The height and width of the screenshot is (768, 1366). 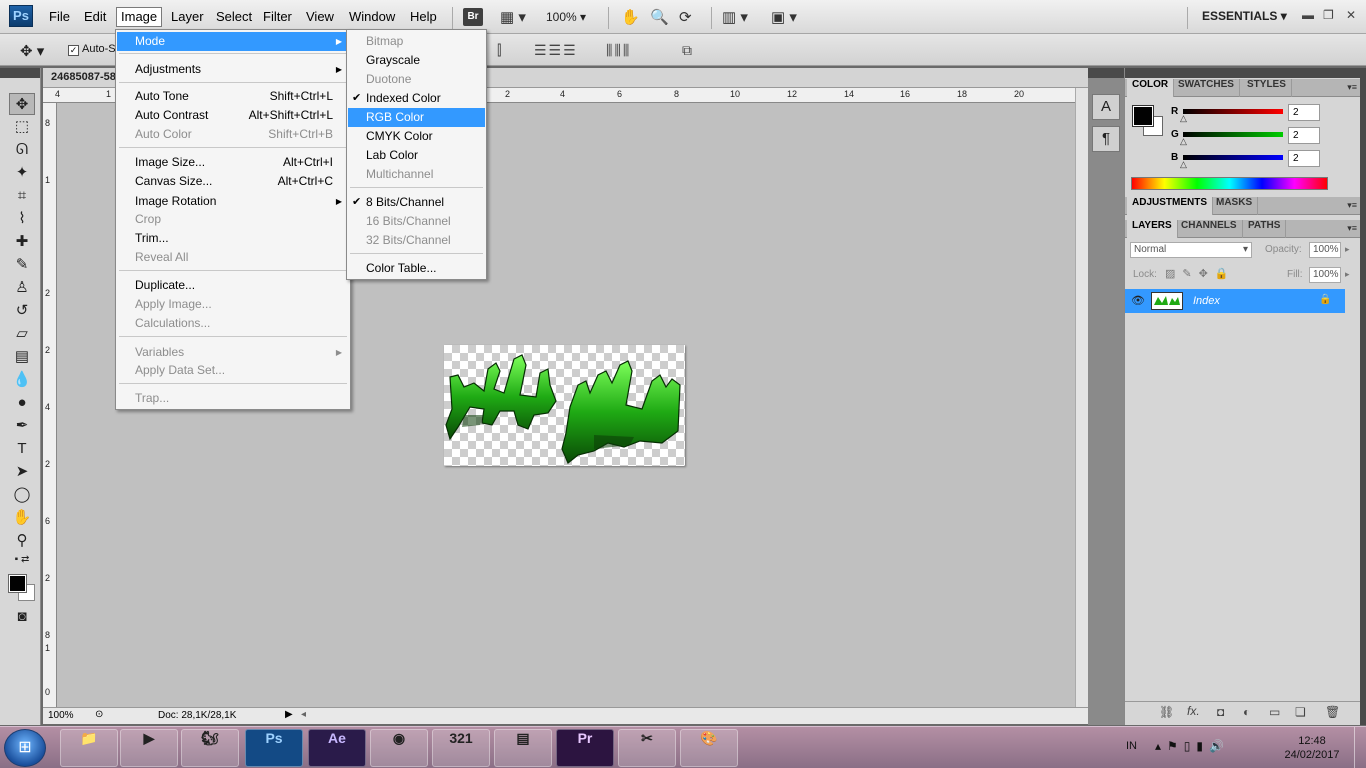 I want to click on add-mask-icon: ◘, so click(x=1220, y=712).